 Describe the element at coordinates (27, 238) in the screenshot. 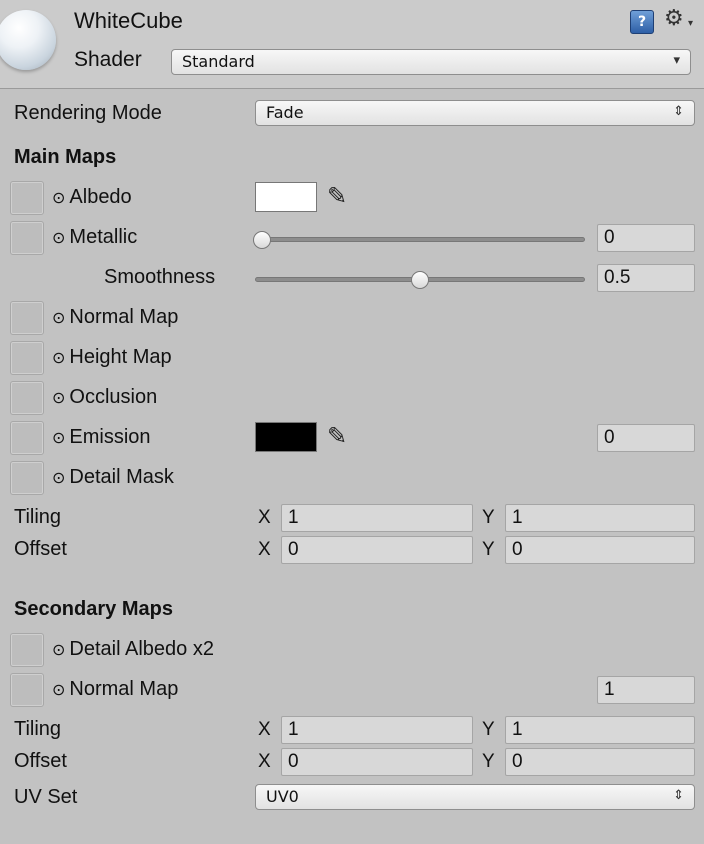

I see `metallic-texture-slot` at that location.